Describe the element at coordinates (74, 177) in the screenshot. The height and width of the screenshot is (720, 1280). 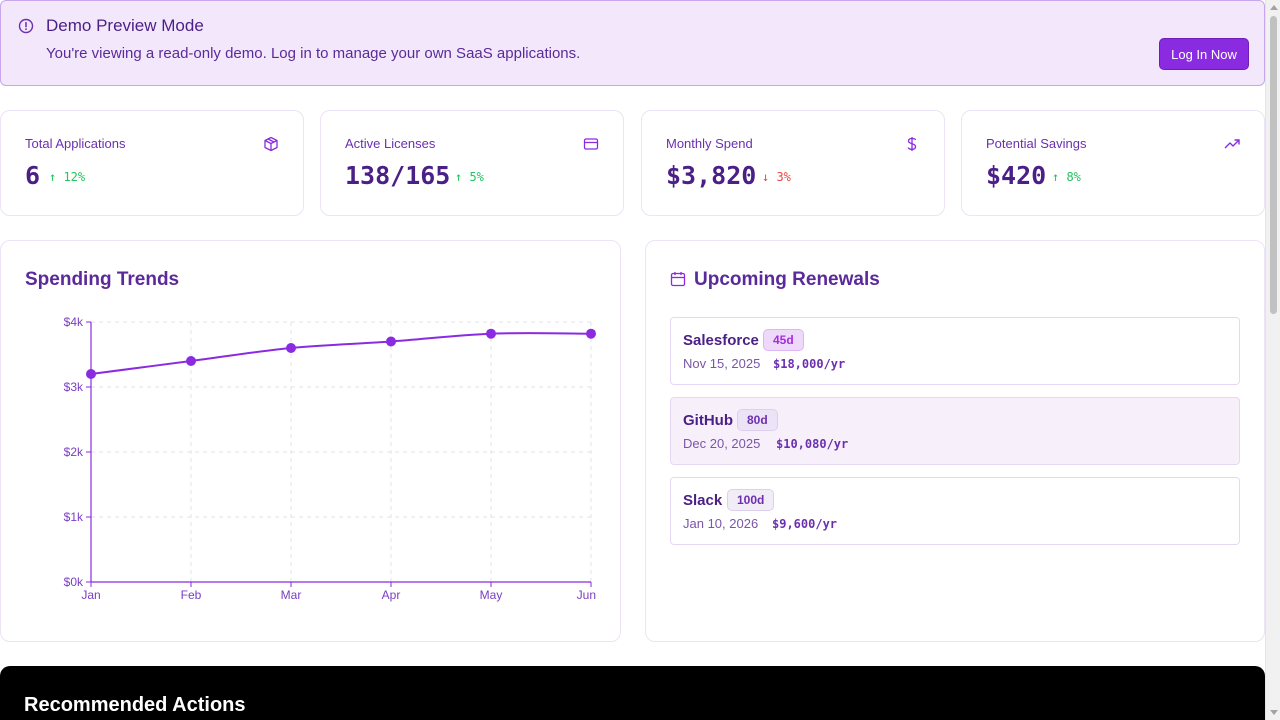
I see `stat-delta-value: 12%` at that location.